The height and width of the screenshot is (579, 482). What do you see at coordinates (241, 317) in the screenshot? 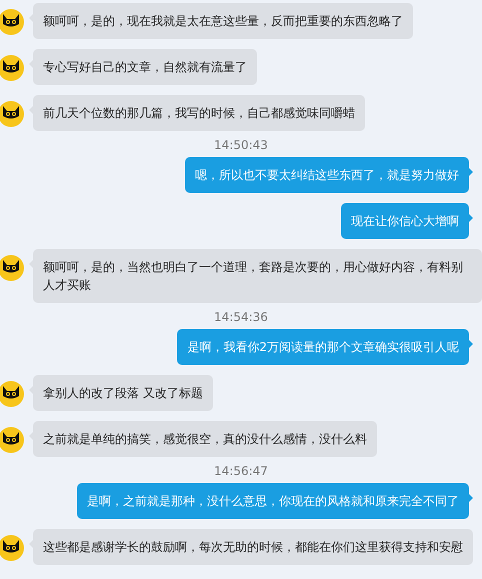
I see `timestamp: 14:54:36` at bounding box center [241, 317].